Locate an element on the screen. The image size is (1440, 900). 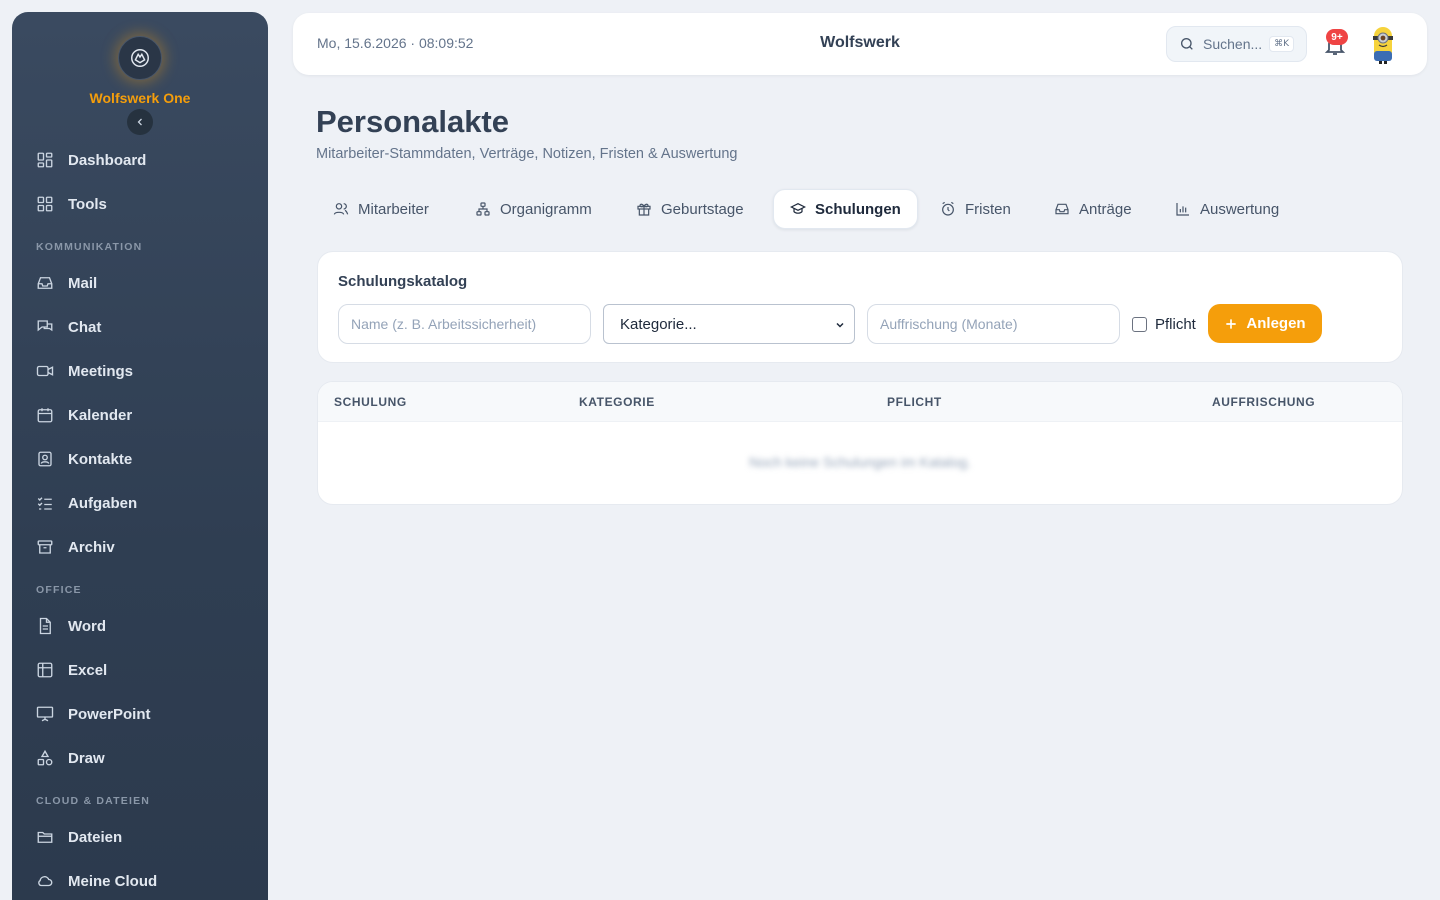
table-icon is located at coordinates (45, 670).